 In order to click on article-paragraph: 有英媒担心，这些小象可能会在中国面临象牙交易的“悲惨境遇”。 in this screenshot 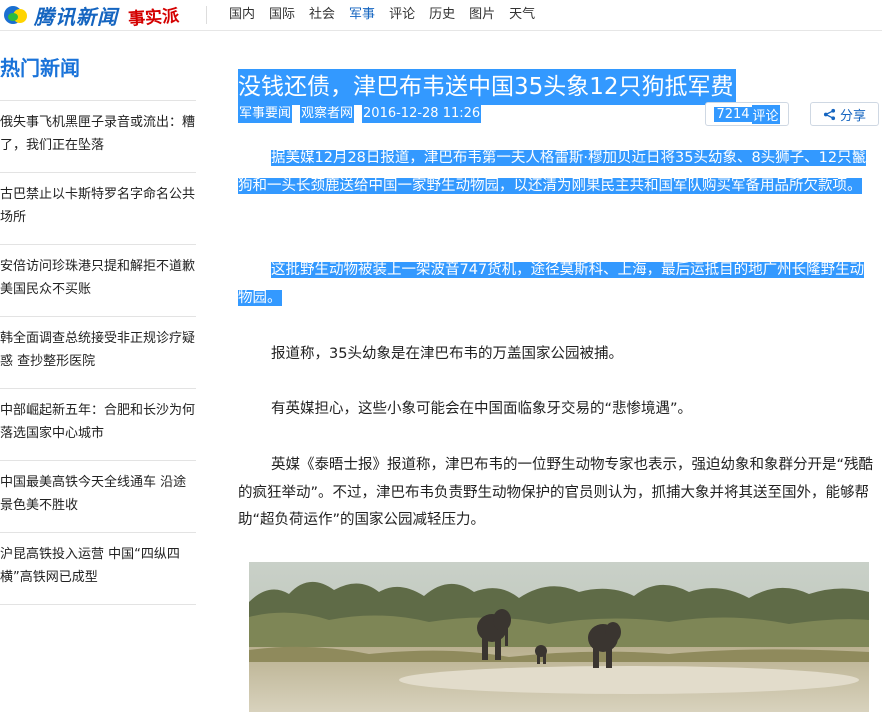, I will do `click(482, 409)`.